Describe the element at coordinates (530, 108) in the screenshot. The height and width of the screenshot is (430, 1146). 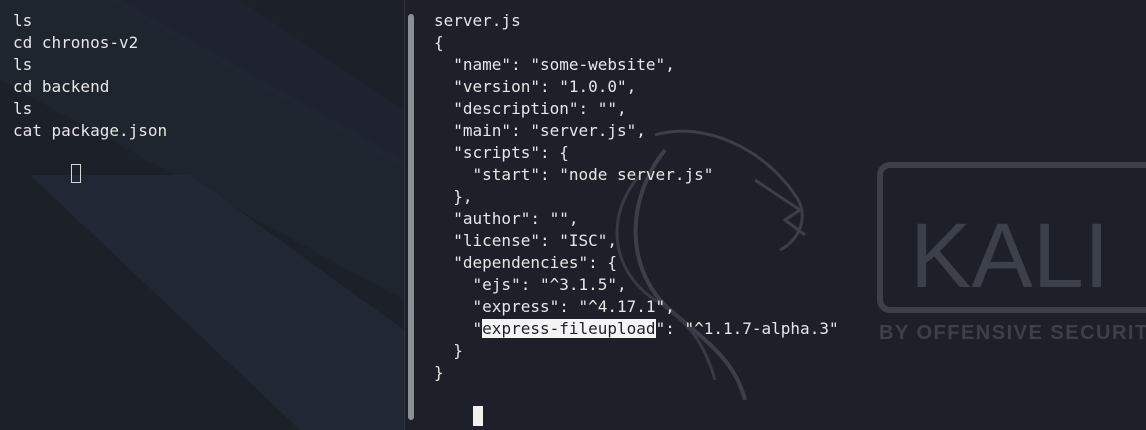
I see `terminal-line: "description": "",` at that location.